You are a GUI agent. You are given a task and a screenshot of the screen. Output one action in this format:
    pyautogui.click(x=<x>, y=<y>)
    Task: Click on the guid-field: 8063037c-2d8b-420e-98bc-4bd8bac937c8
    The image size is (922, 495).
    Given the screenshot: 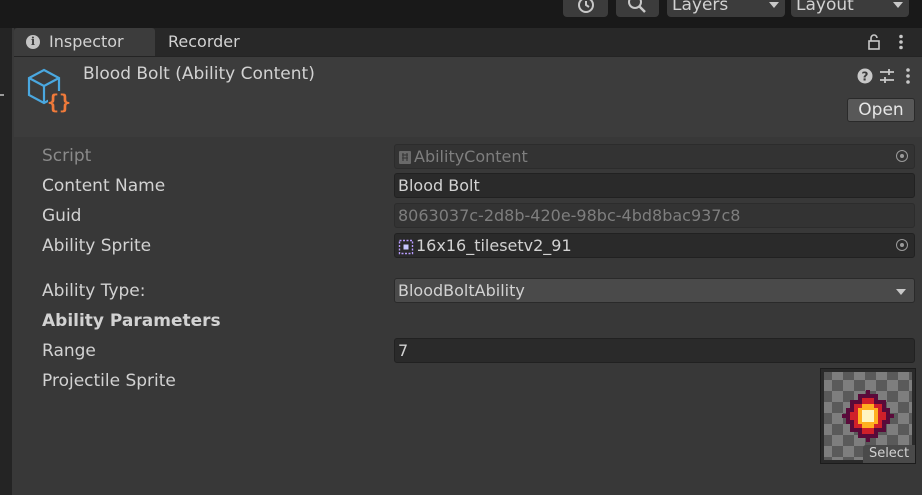 What is the action you would take?
    pyautogui.click(x=654, y=215)
    